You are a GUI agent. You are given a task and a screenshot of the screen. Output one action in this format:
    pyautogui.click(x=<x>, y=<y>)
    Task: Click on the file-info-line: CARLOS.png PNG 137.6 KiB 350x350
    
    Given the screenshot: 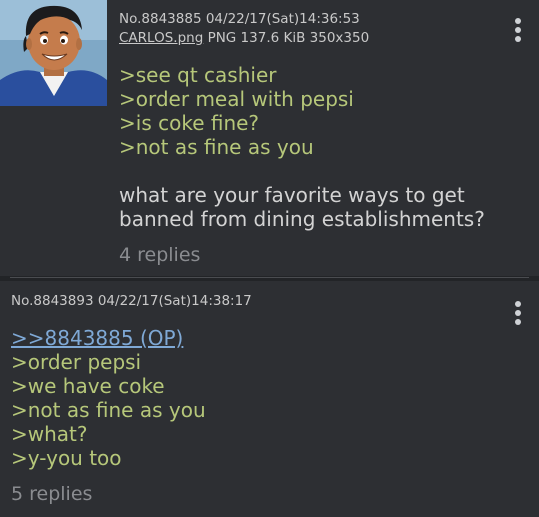 What is the action you would take?
    pyautogui.click(x=244, y=38)
    